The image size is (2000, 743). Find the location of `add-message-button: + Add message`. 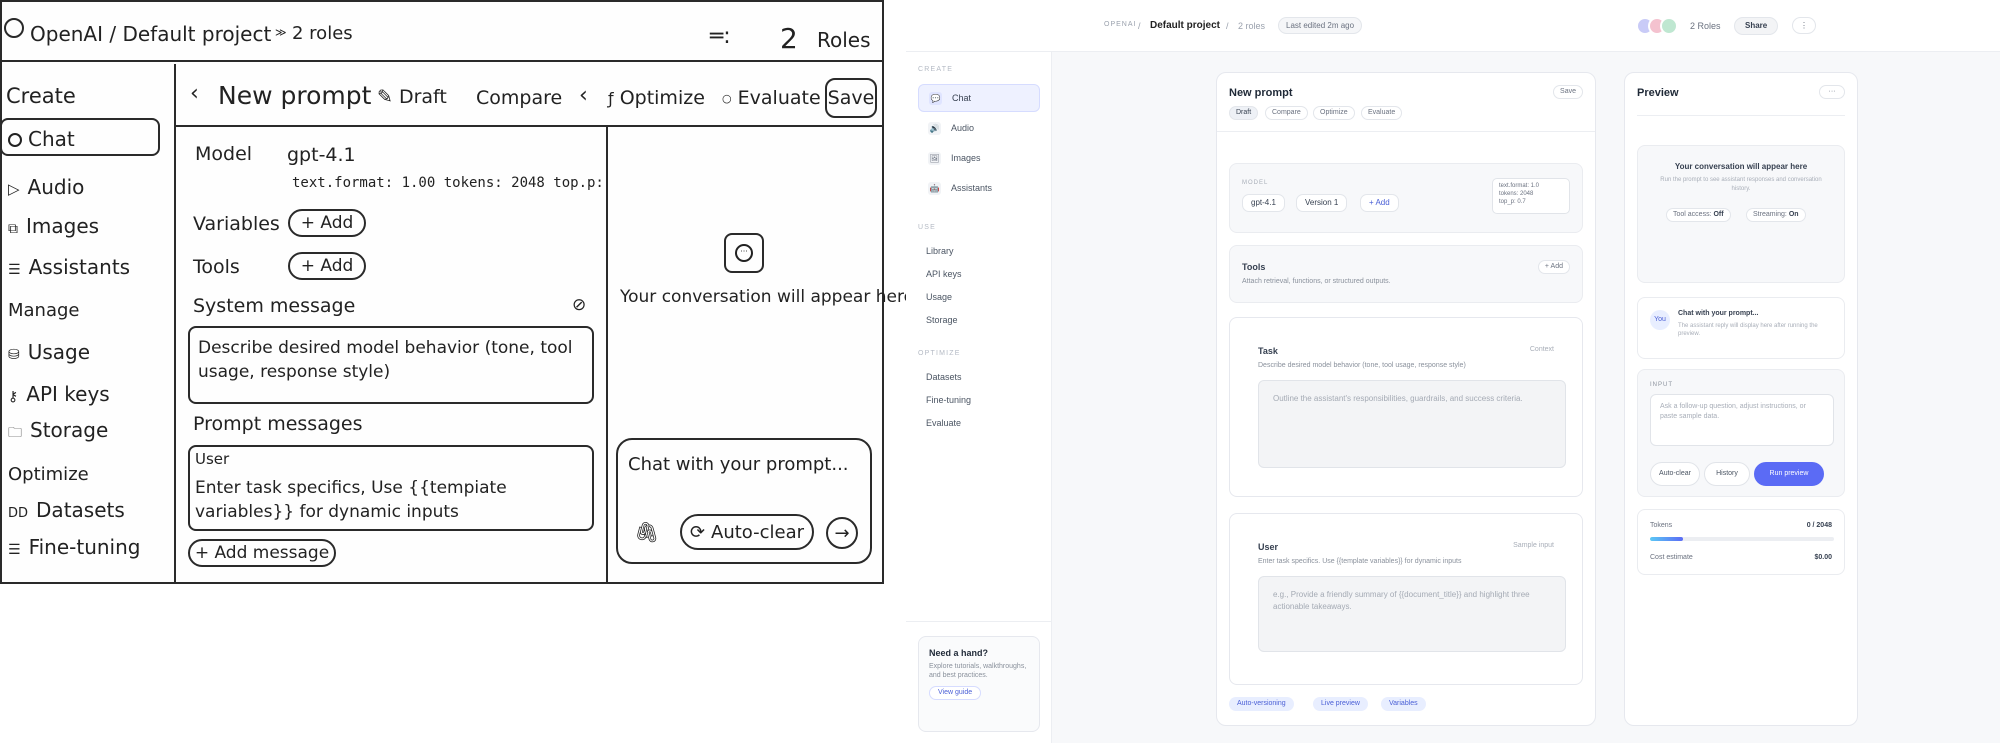

add-message-button: + Add message is located at coordinates (262, 553).